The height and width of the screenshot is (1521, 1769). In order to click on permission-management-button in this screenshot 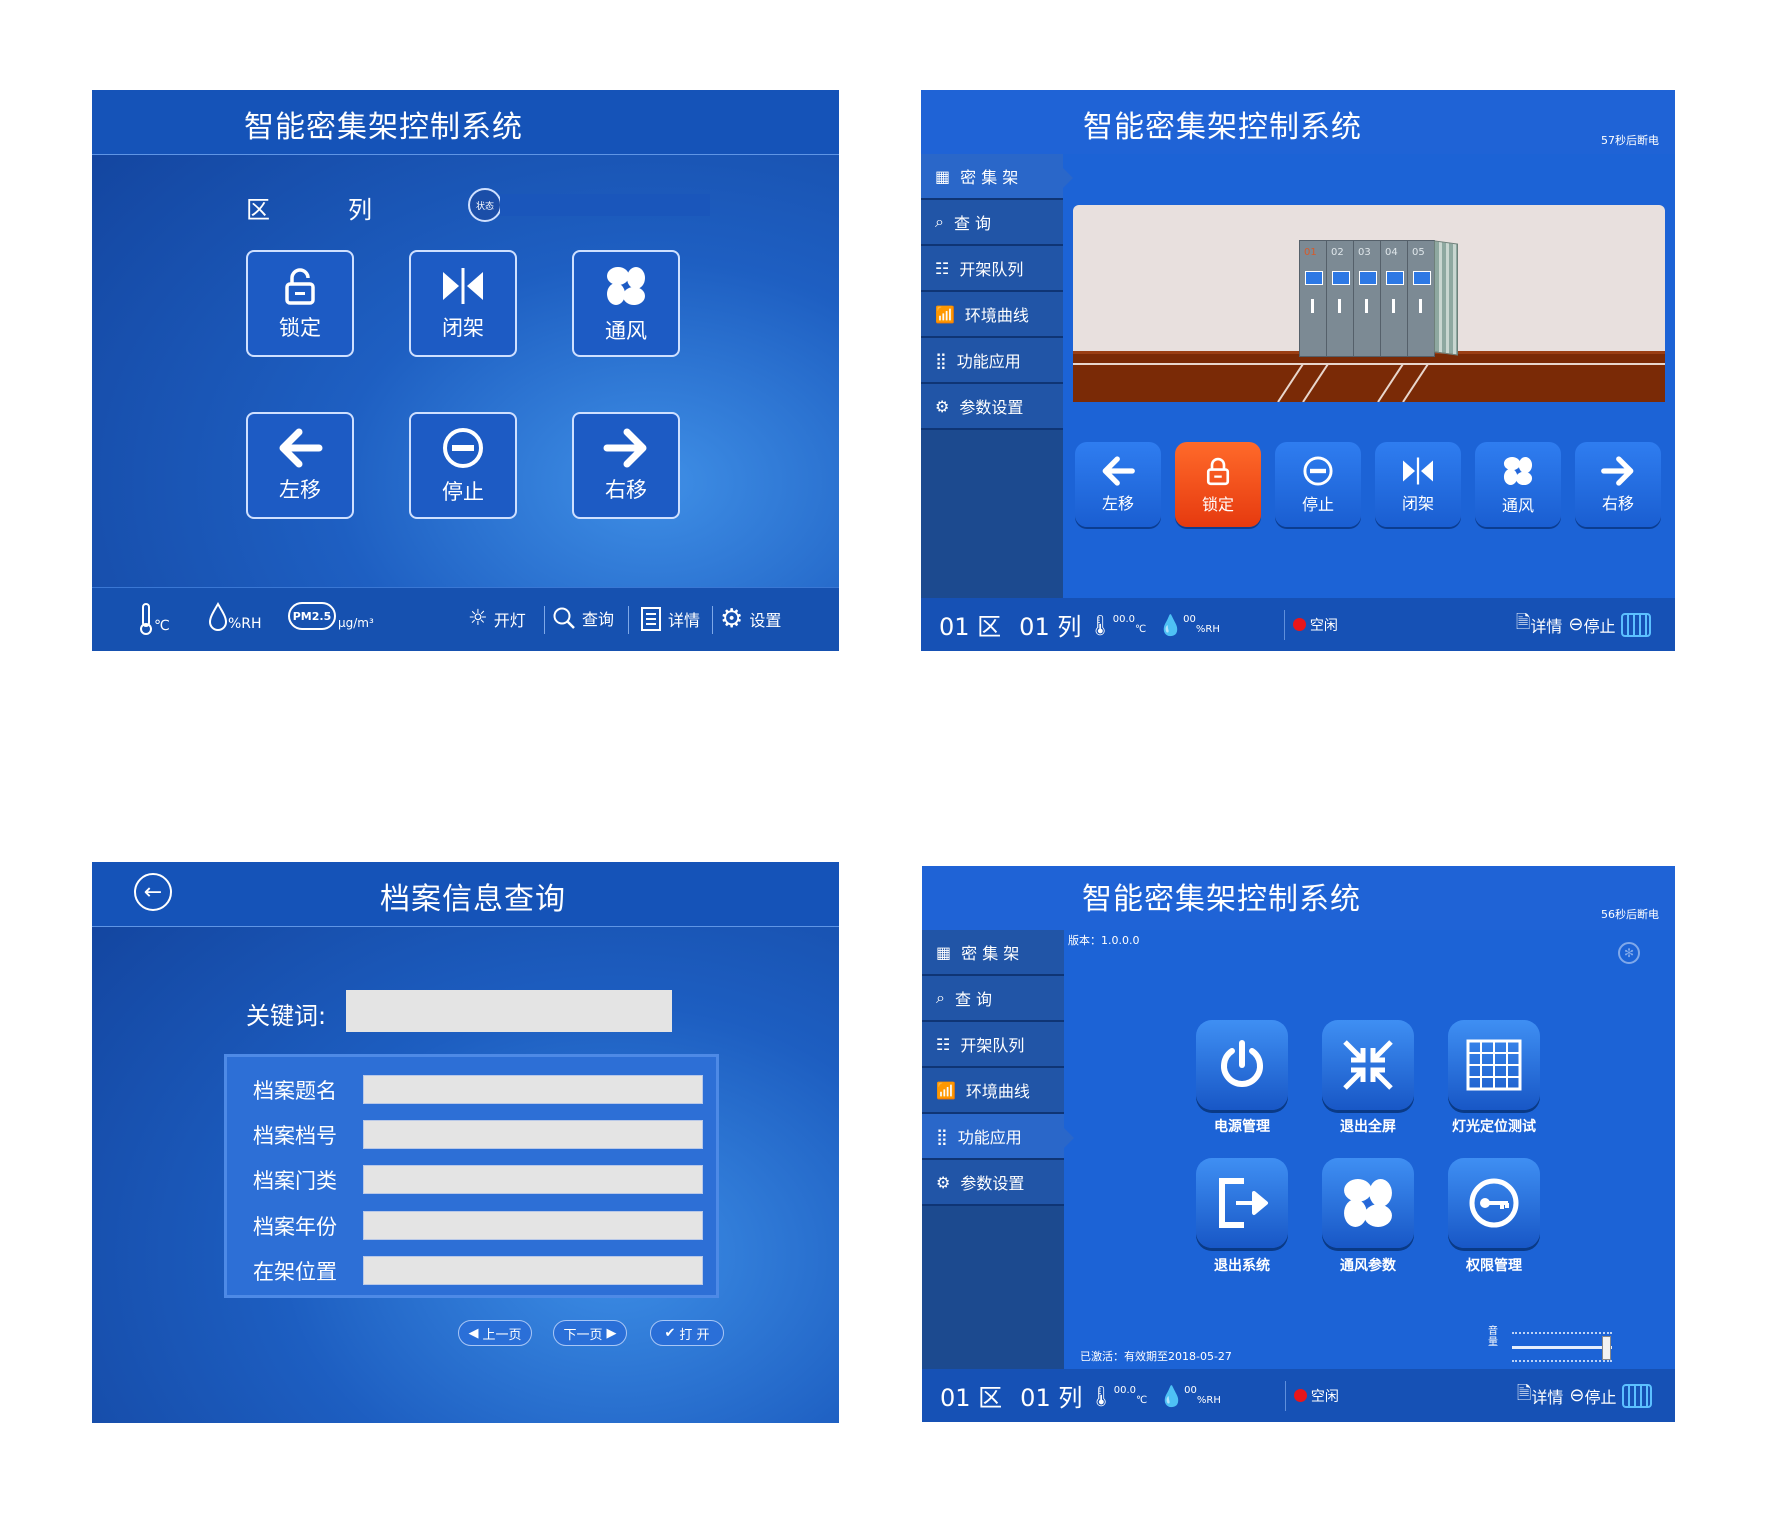, I will do `click(1494, 1203)`.